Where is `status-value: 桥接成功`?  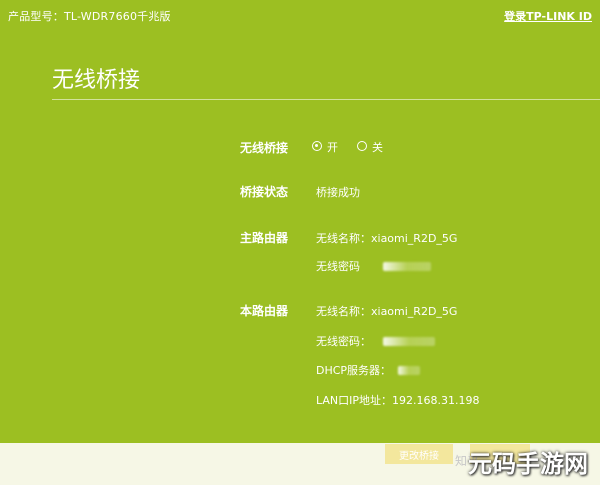
status-value: 桥接成功 is located at coordinates (338, 192).